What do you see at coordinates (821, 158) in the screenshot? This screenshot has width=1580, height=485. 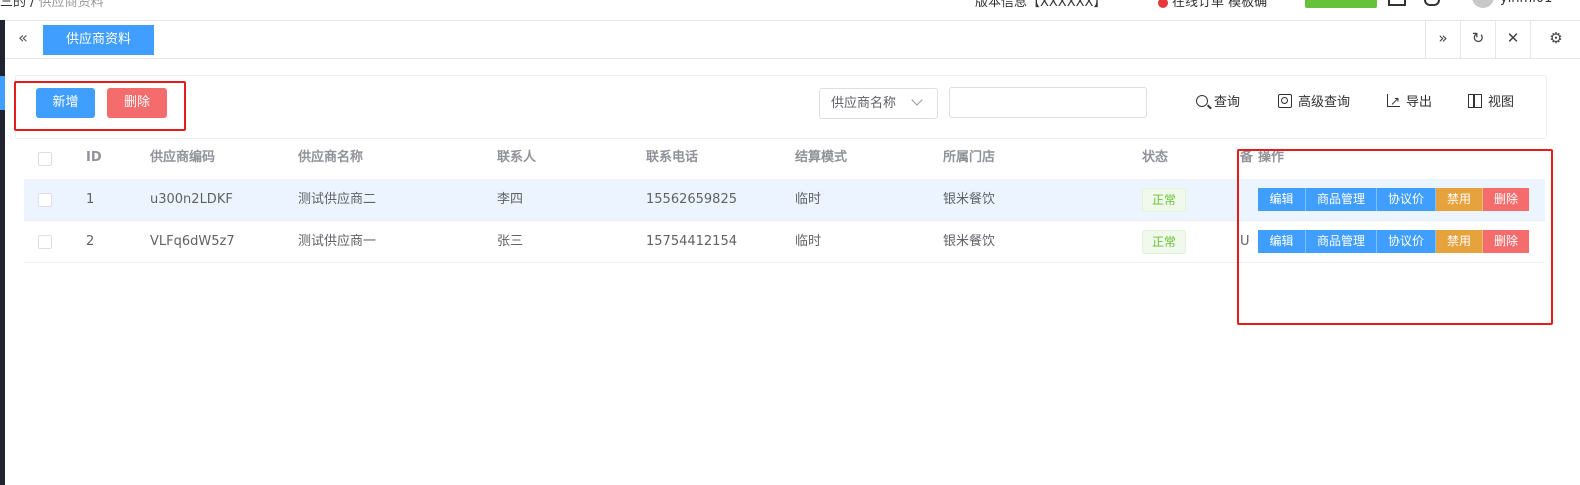 I see `column-header-settlement: 结算模式` at bounding box center [821, 158].